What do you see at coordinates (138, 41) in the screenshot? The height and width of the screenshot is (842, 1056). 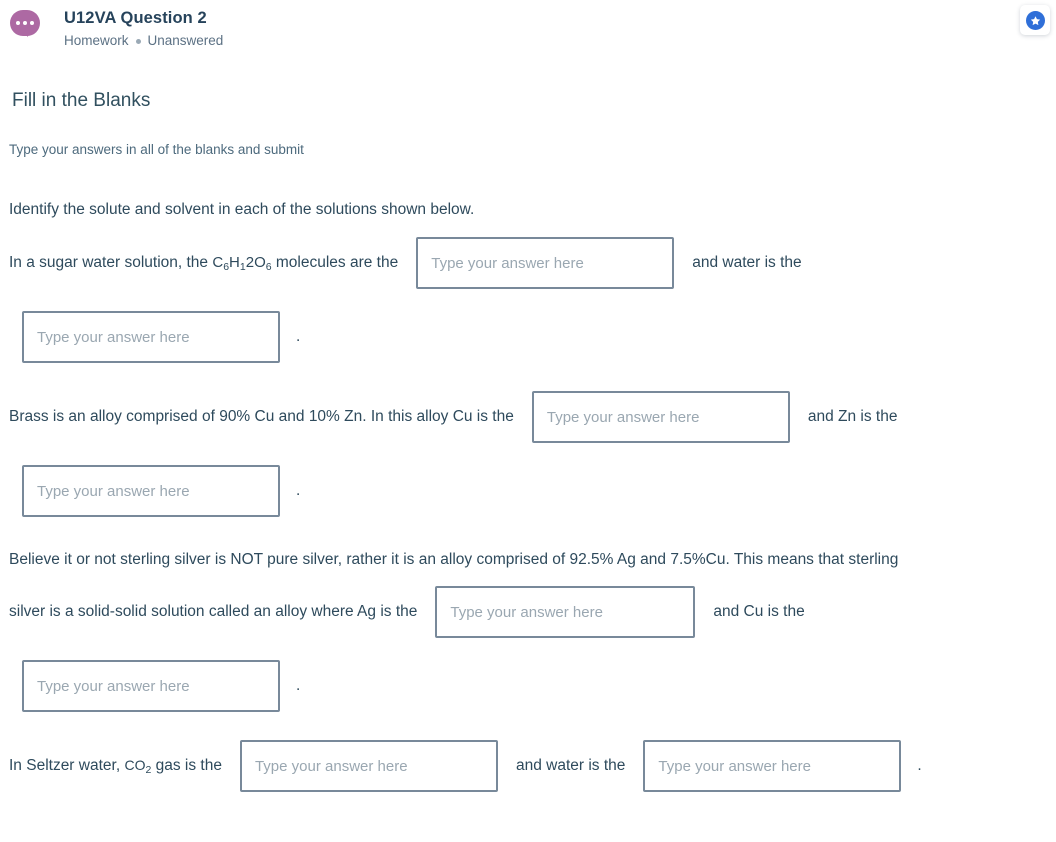 I see `dot-separator-icon` at bounding box center [138, 41].